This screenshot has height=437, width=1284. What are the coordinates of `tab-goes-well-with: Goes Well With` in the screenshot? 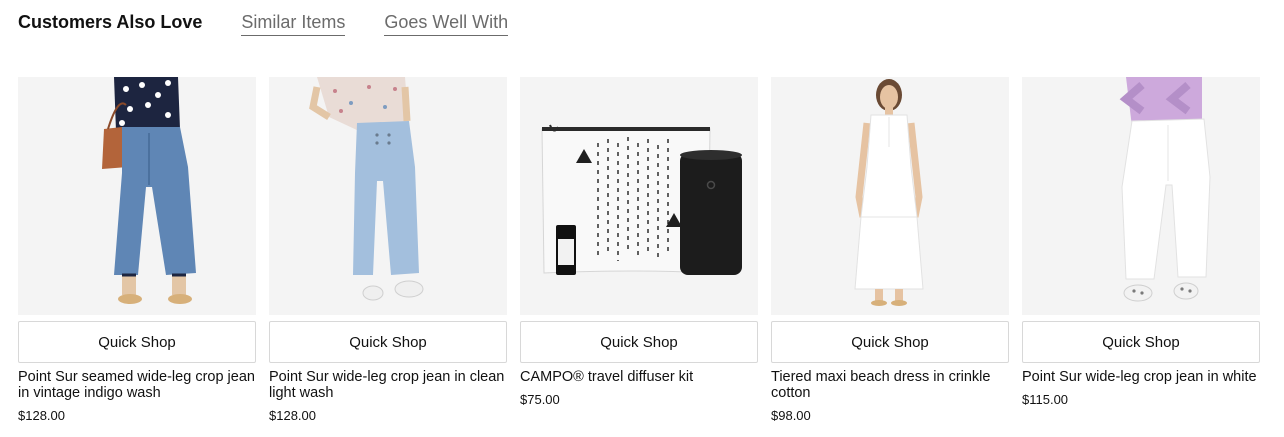 It's located at (446, 23).